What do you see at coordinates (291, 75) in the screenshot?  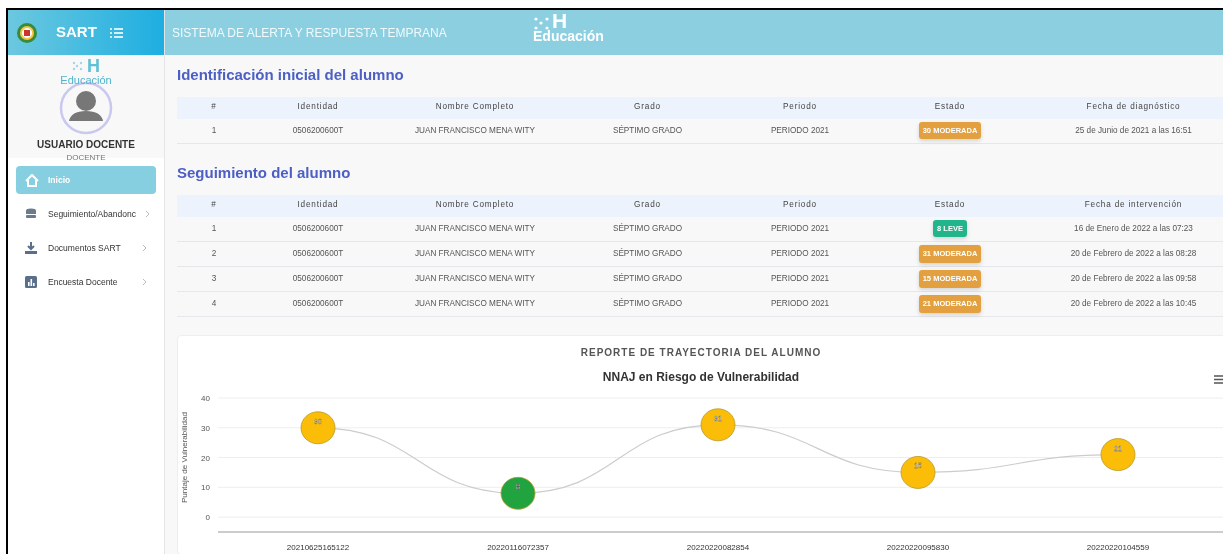 I see `section-title: Identificación inicial del alumno` at bounding box center [291, 75].